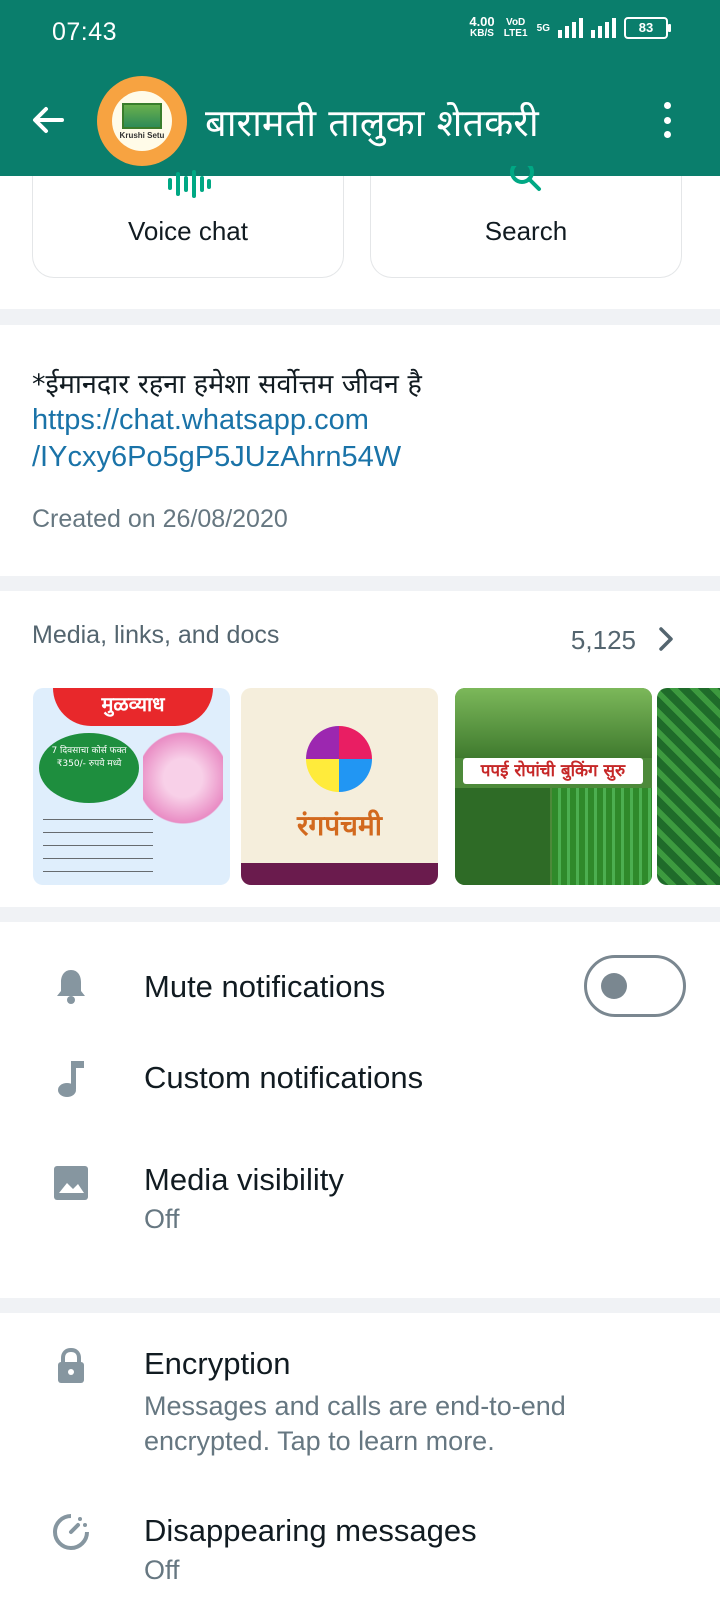 This screenshot has width=720, height=1612. What do you see at coordinates (482, 26) in the screenshot?
I see `net-speed: 4.00 KB/S` at bounding box center [482, 26].